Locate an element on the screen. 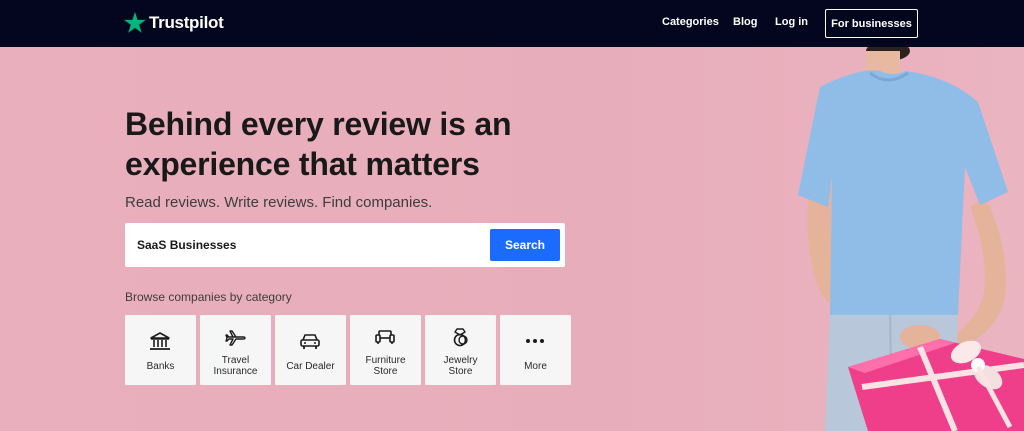 This screenshot has height=431, width=1024. search-bar: Search is located at coordinates (345, 245).